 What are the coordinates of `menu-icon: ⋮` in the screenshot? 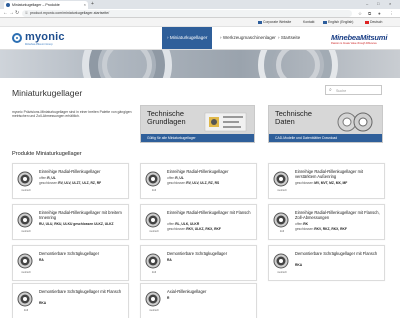 It's located at (391, 13).